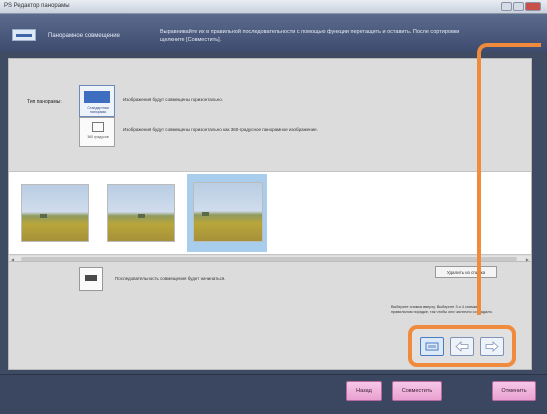 Image resolution: width=547 pixels, height=414 pixels. I want to click on arrow-right-icon, so click(492, 346).